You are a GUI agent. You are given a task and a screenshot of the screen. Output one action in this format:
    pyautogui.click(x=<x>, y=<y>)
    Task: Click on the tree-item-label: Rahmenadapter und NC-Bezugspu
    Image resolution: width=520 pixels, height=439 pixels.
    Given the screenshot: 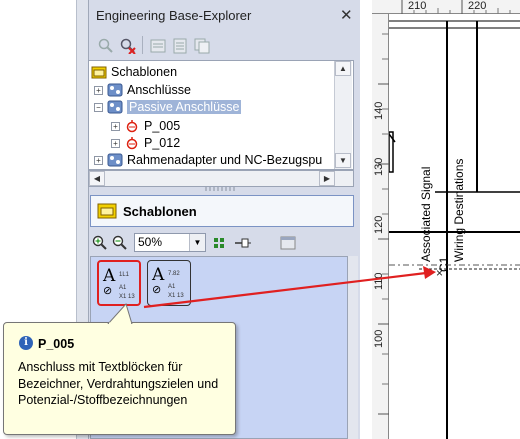 What is the action you would take?
    pyautogui.click(x=225, y=160)
    